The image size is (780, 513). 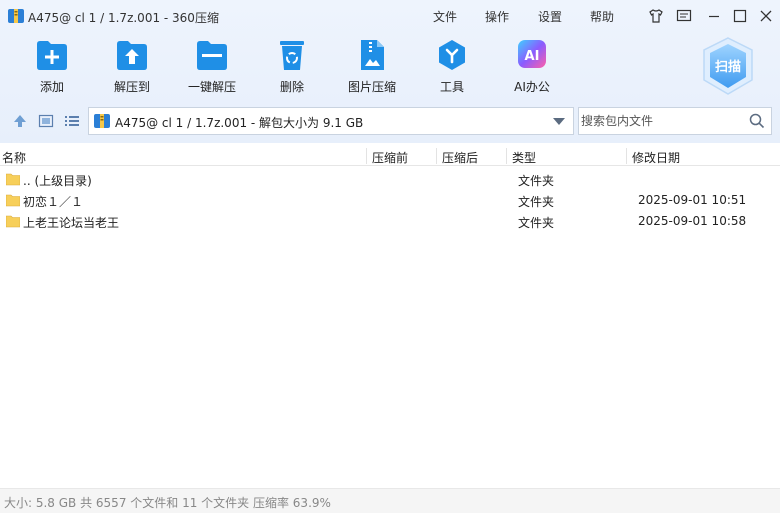 I want to click on message-icon, so click(x=684, y=15).